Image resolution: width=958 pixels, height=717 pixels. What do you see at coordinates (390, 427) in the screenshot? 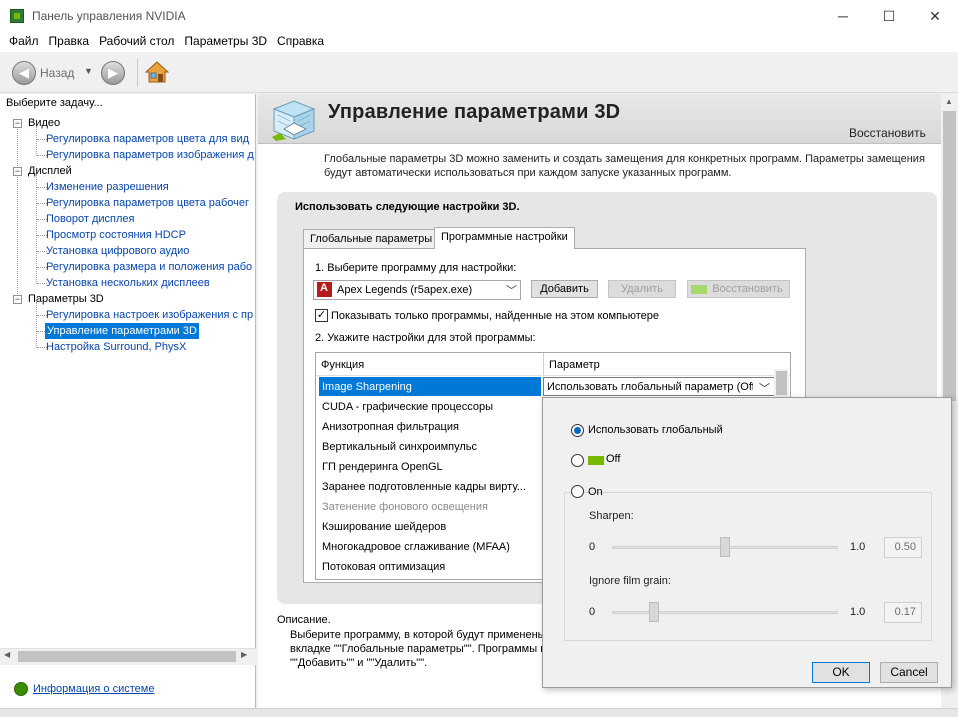
I see `table-row: Анизотропная фильтрация` at bounding box center [390, 427].